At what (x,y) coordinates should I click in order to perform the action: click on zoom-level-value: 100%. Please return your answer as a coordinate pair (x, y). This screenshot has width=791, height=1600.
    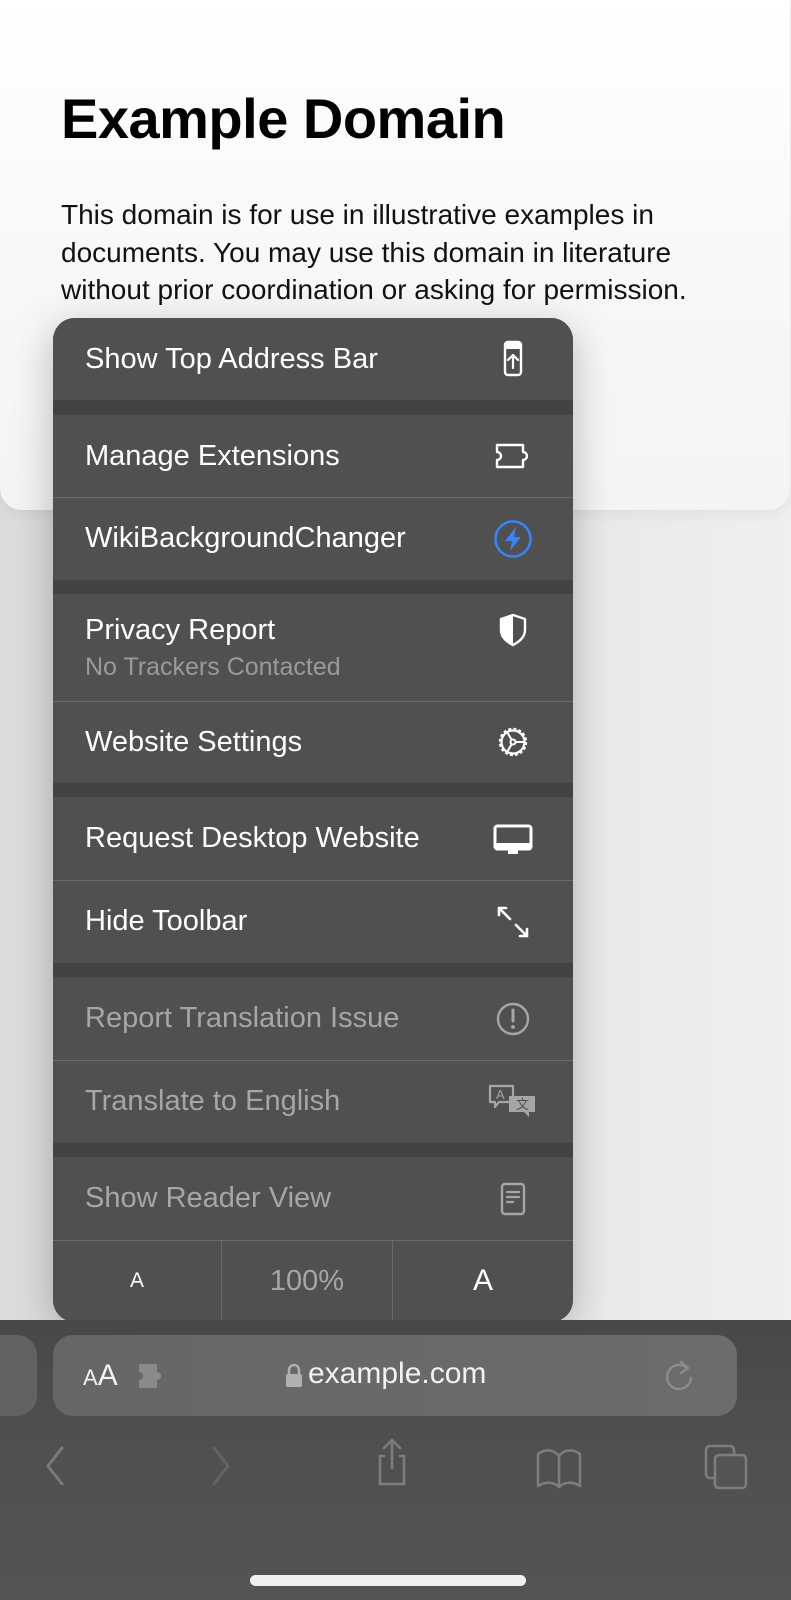
    Looking at the image, I should click on (307, 1280).